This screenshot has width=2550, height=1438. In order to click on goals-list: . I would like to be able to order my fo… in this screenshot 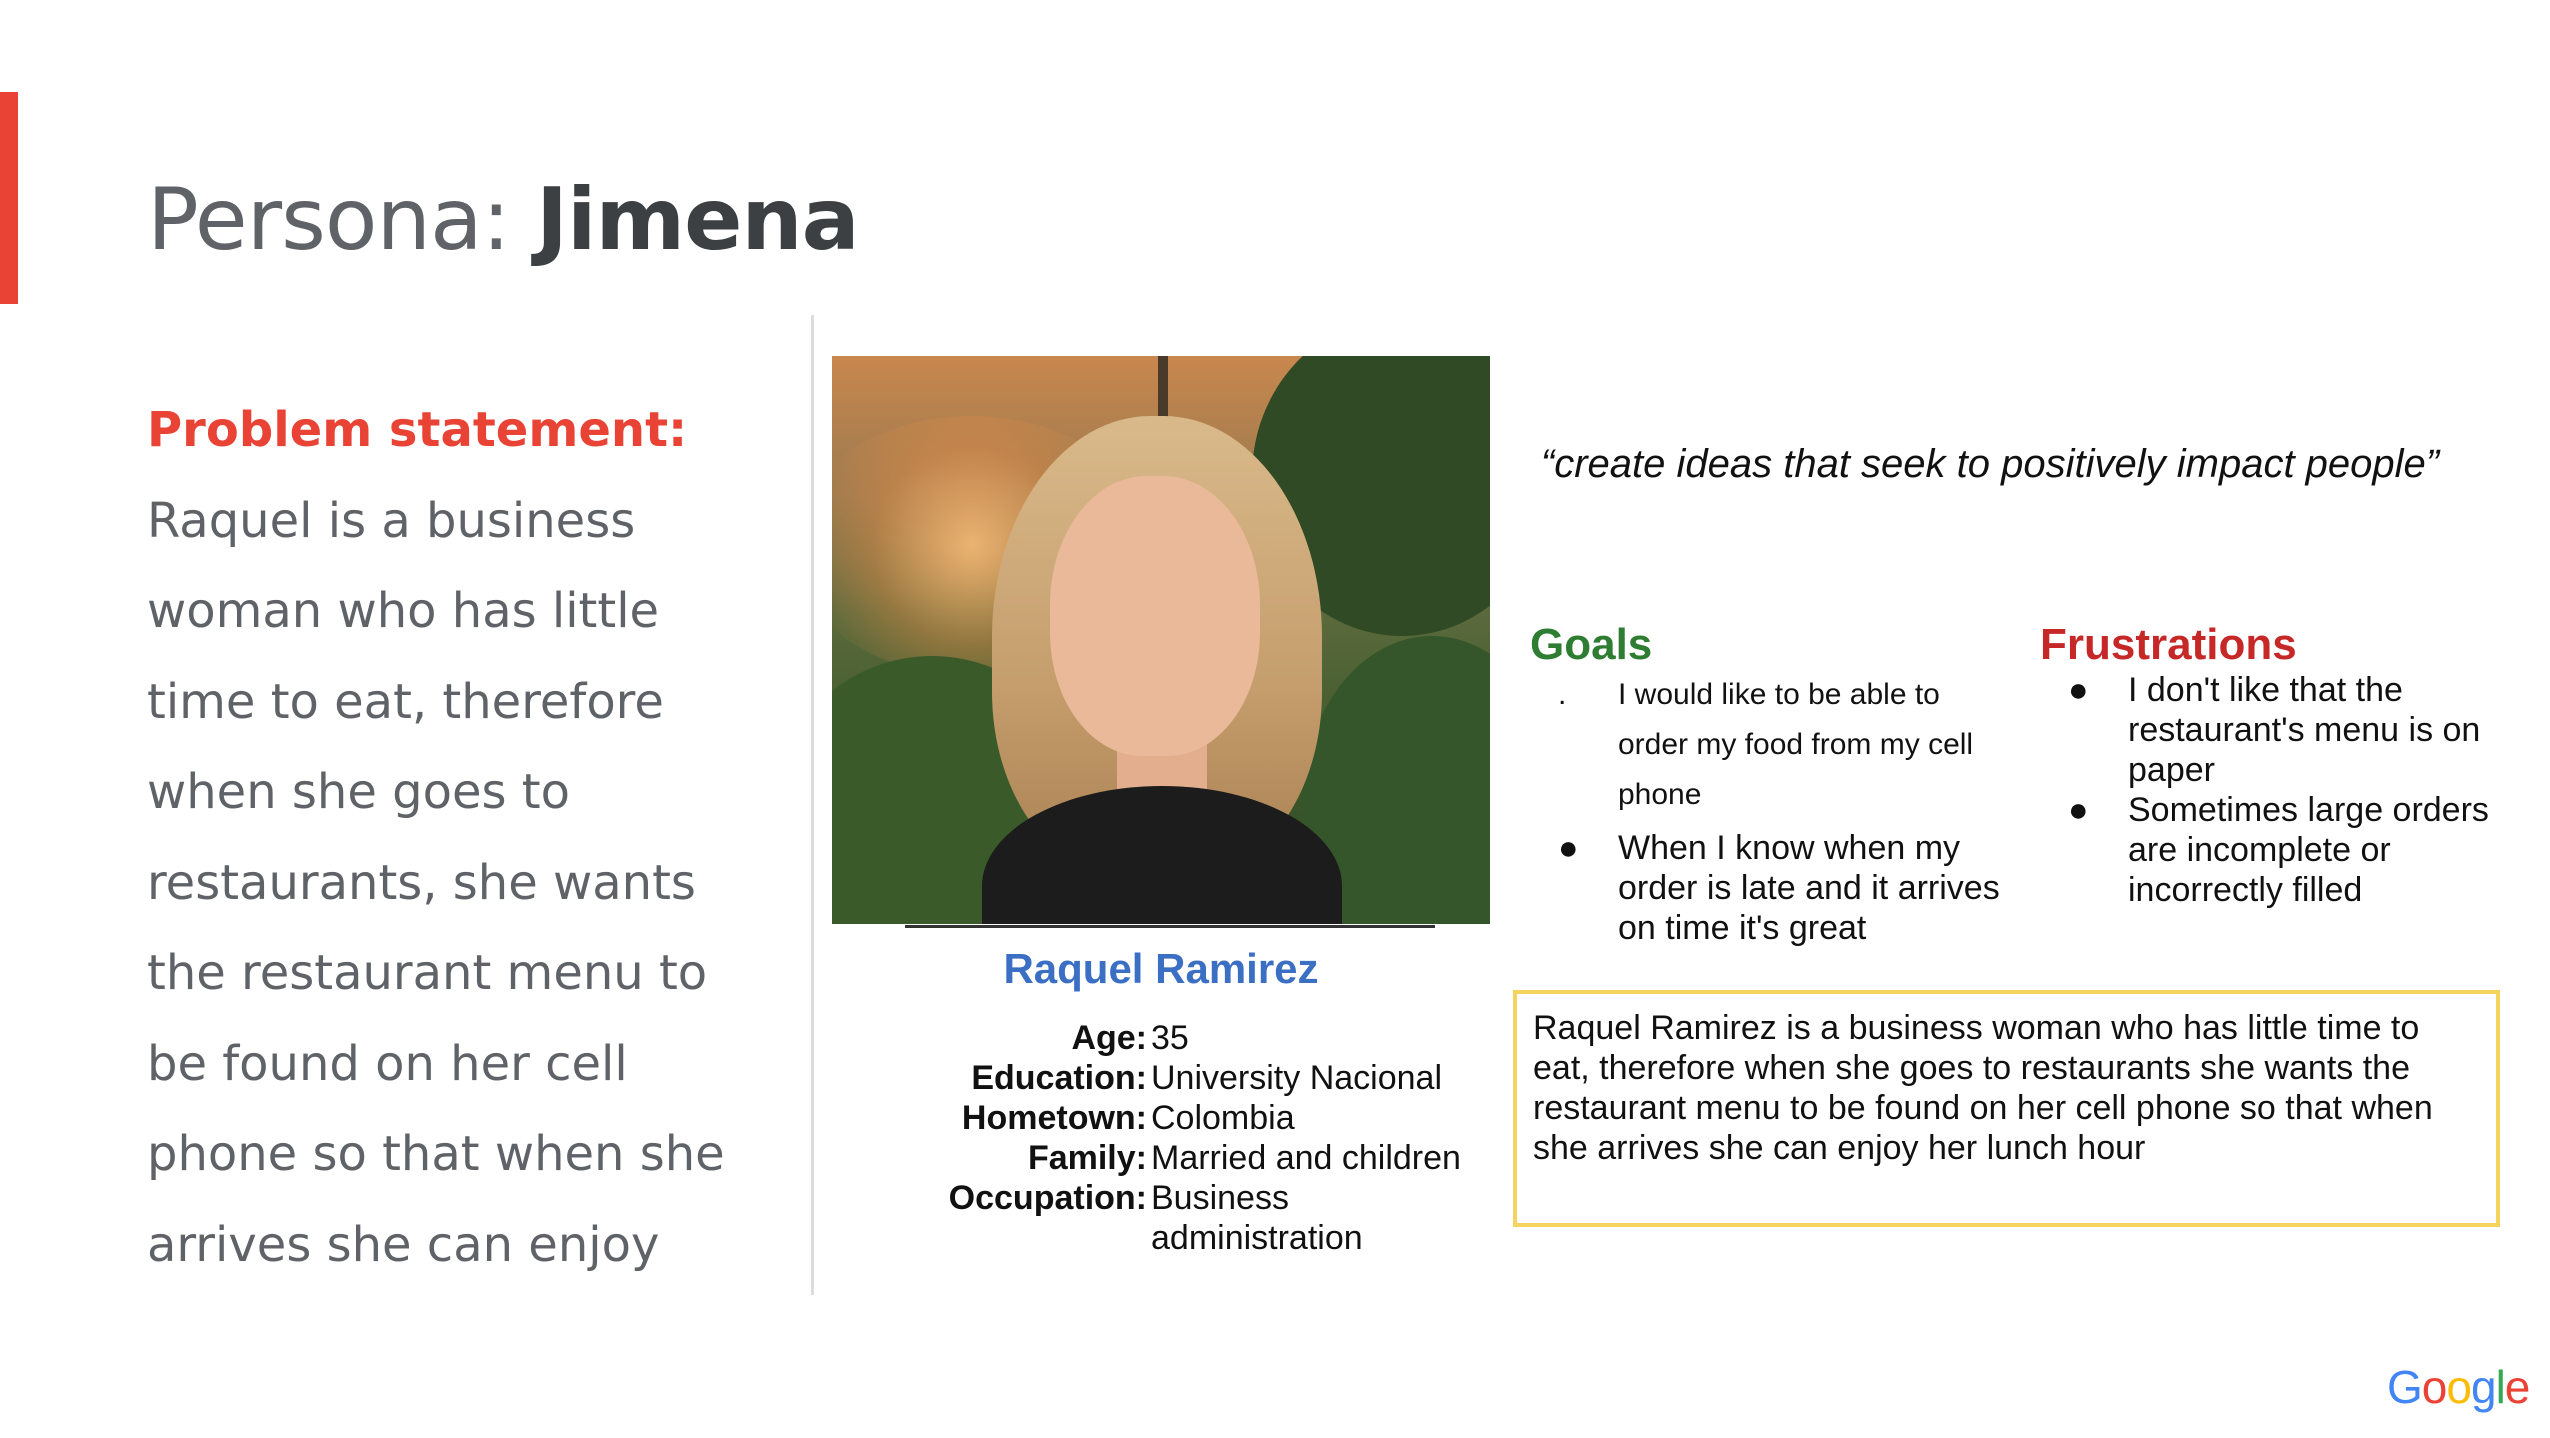, I will do `click(1773, 809)`.